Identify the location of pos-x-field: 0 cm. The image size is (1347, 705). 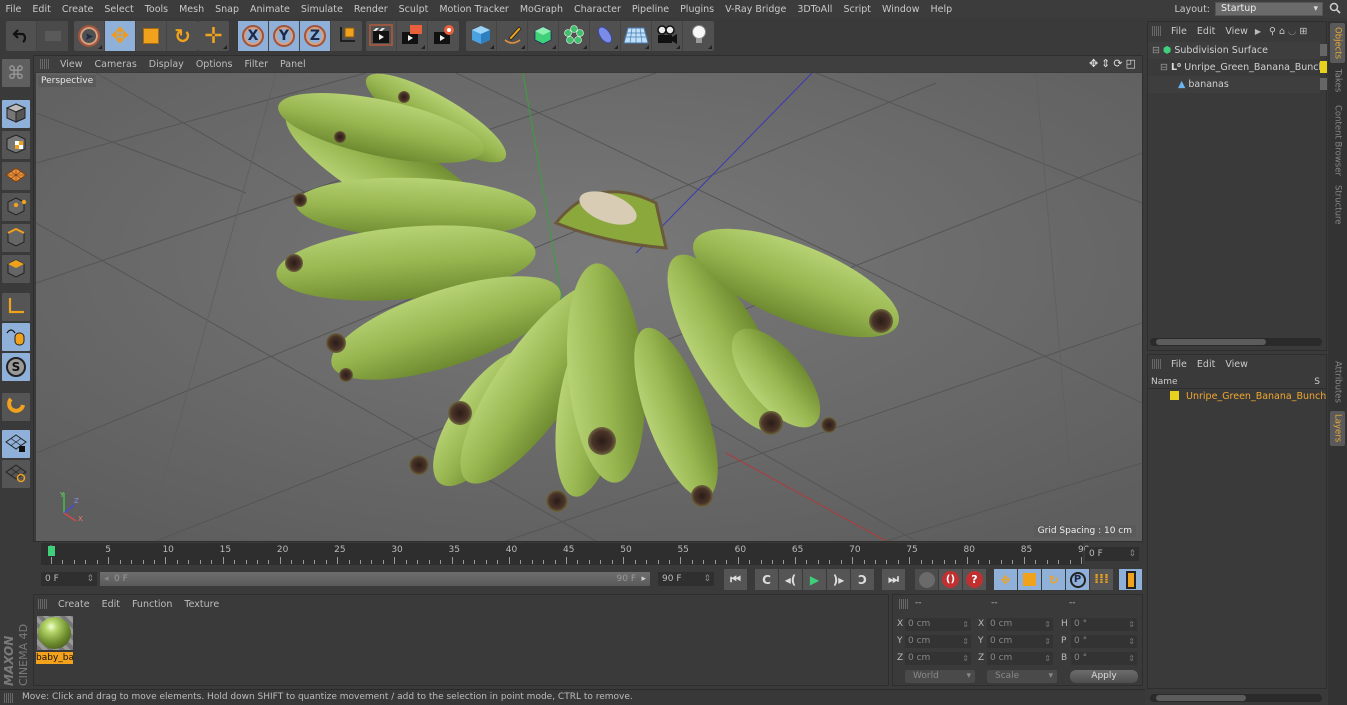
(938, 624).